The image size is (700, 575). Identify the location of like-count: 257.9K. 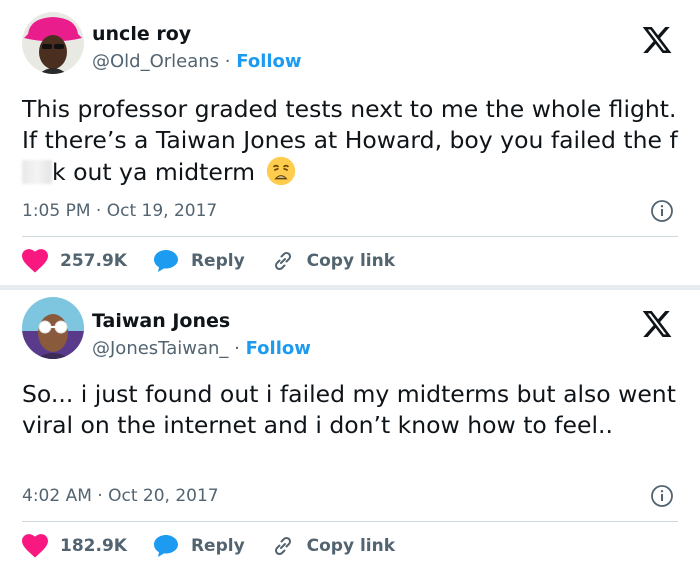
(93, 261).